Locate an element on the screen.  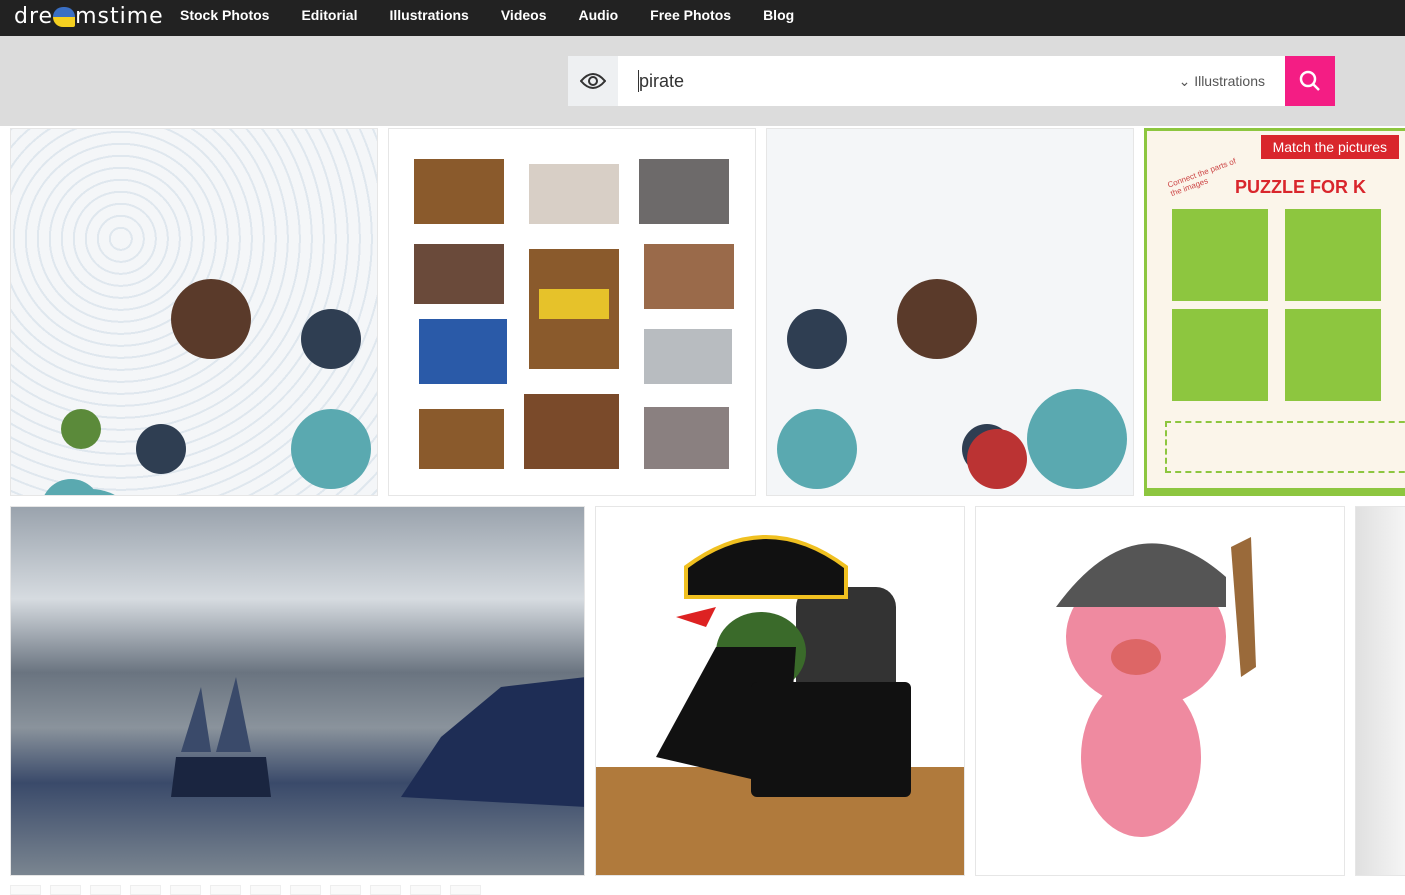
category-select: ⌄ Illustrations is located at coordinates (1232, 81).